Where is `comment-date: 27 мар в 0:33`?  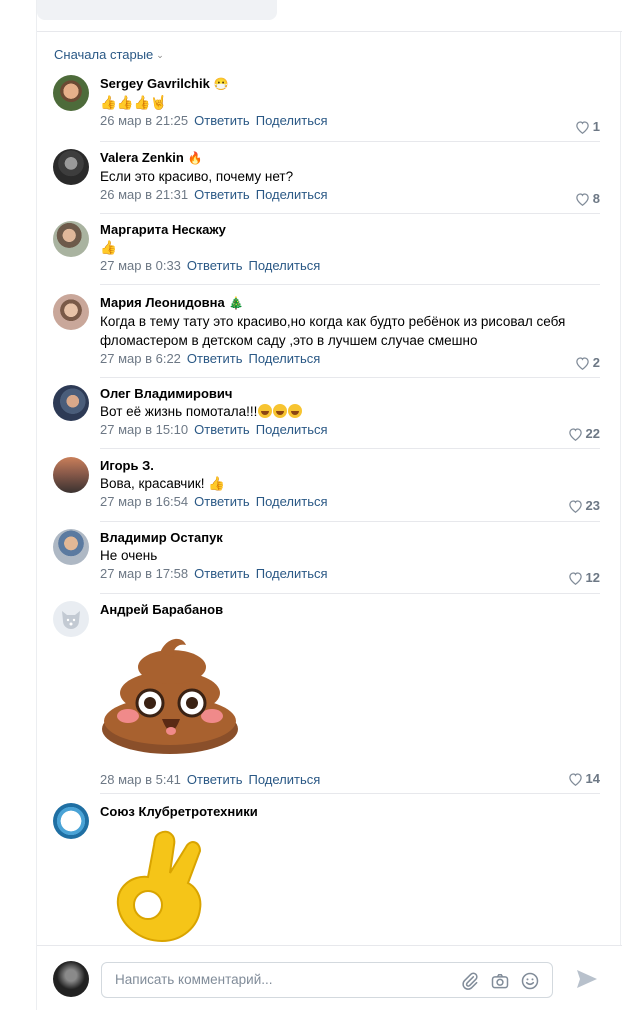
comment-date: 27 мар в 0:33 is located at coordinates (140, 265).